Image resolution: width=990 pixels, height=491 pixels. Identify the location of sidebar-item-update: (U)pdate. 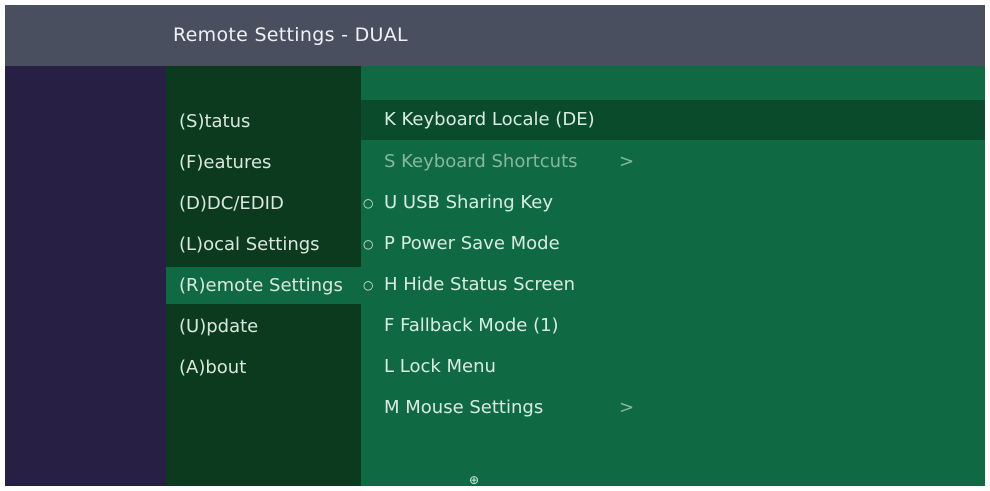
(263, 326).